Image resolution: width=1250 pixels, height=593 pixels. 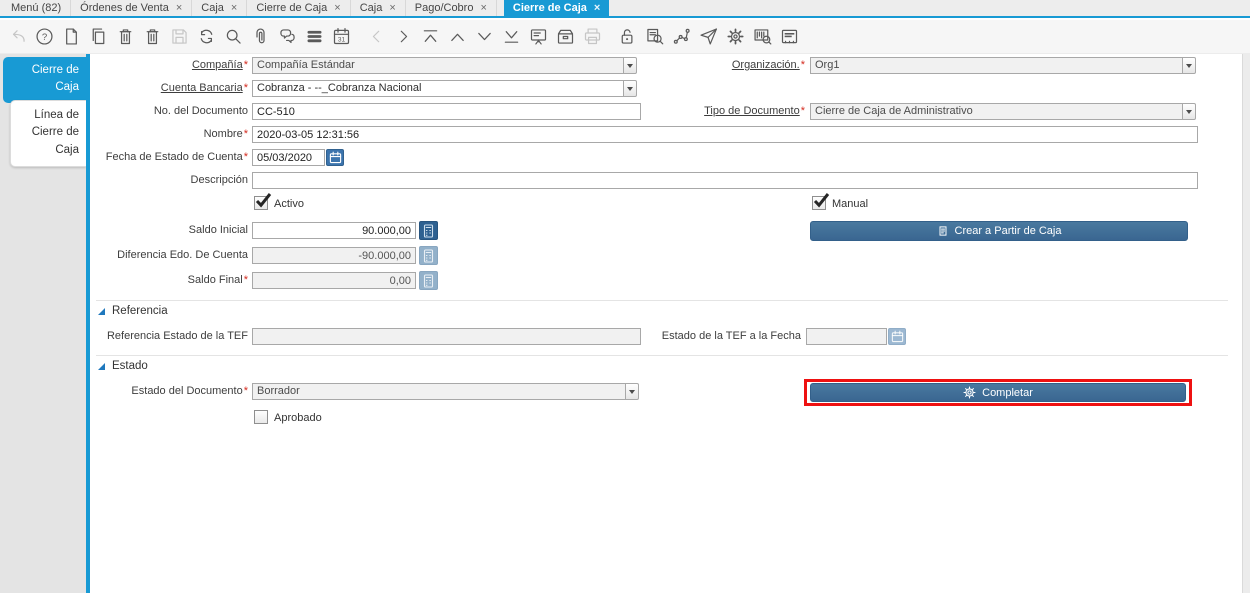 I want to click on fecha-estado-calendar-icon, so click(x=335, y=157).